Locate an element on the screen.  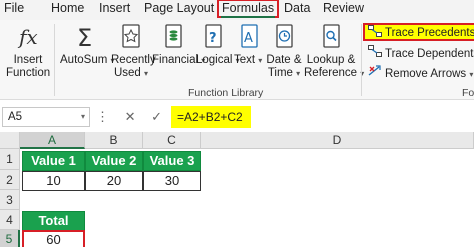
tab-insert: Insert is located at coordinates (114, 8).